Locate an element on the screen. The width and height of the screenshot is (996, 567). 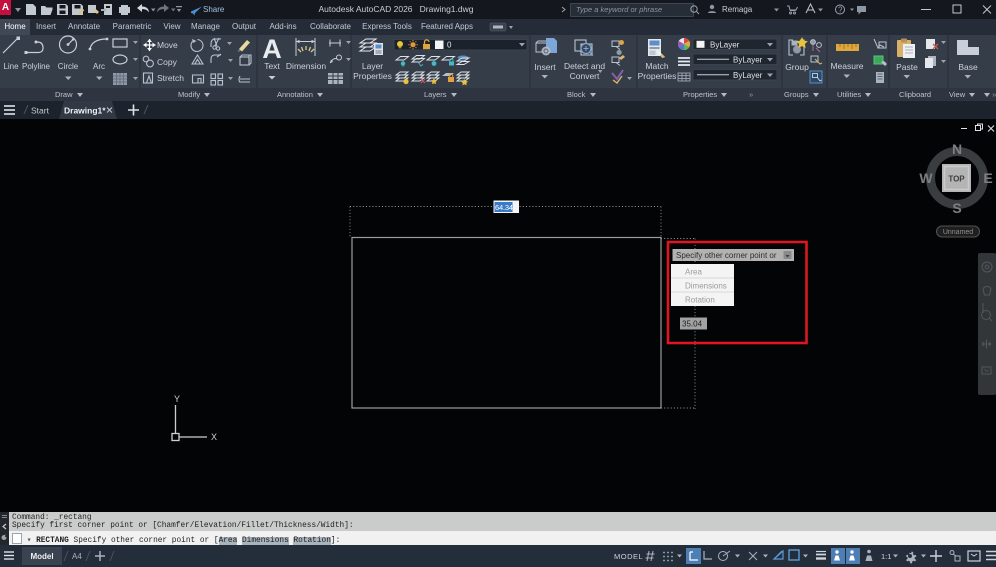
svg-text: Drawing1* is located at coordinates (85, 111).